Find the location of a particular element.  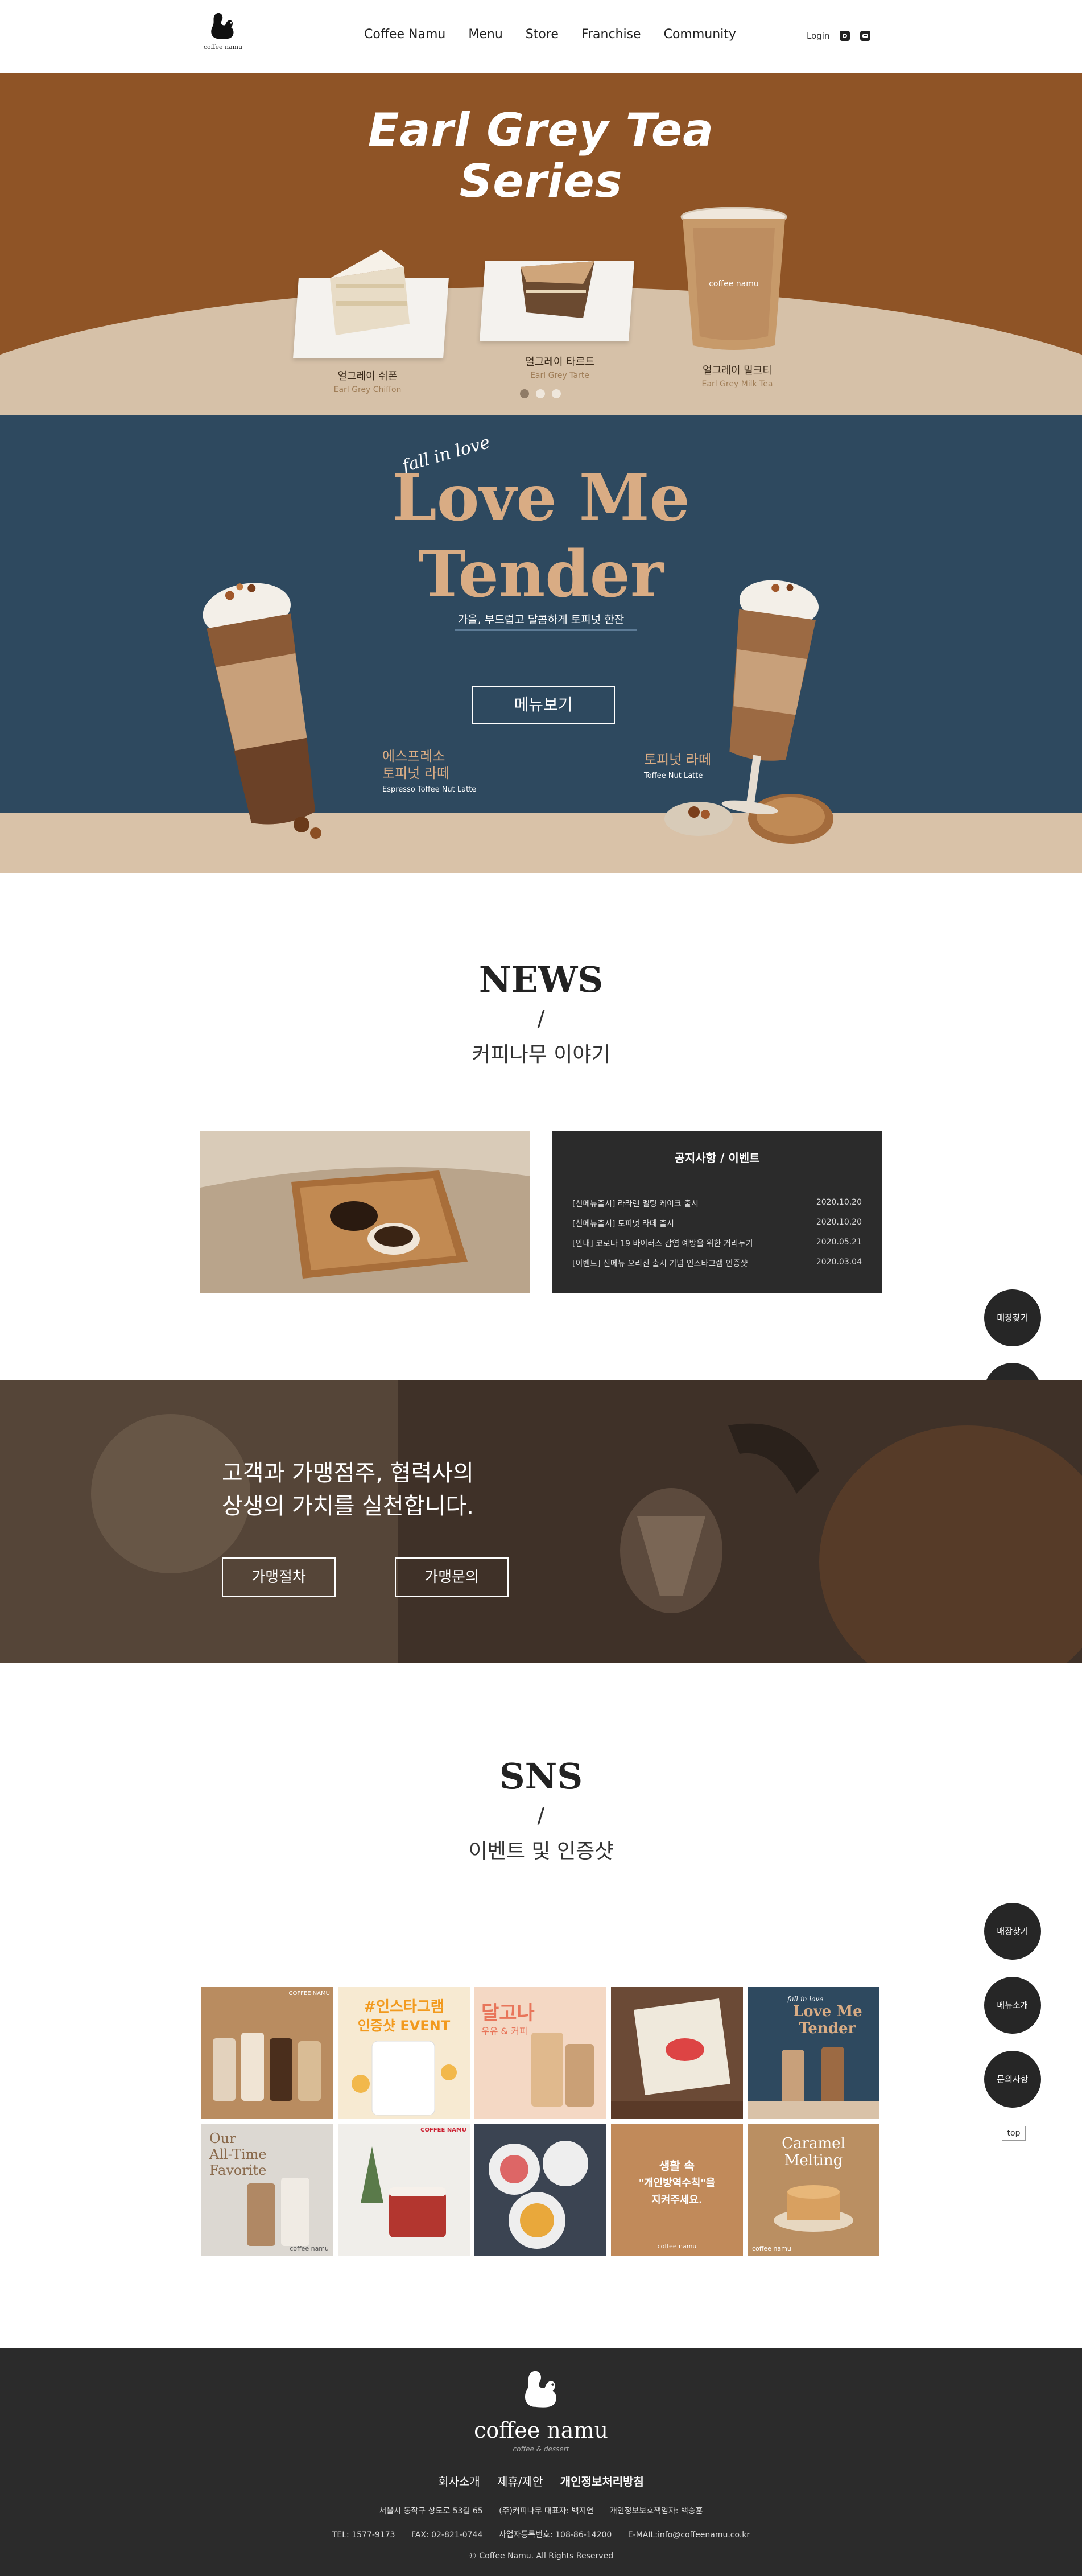

hero-title-line2: Series is located at coordinates (541, 182).